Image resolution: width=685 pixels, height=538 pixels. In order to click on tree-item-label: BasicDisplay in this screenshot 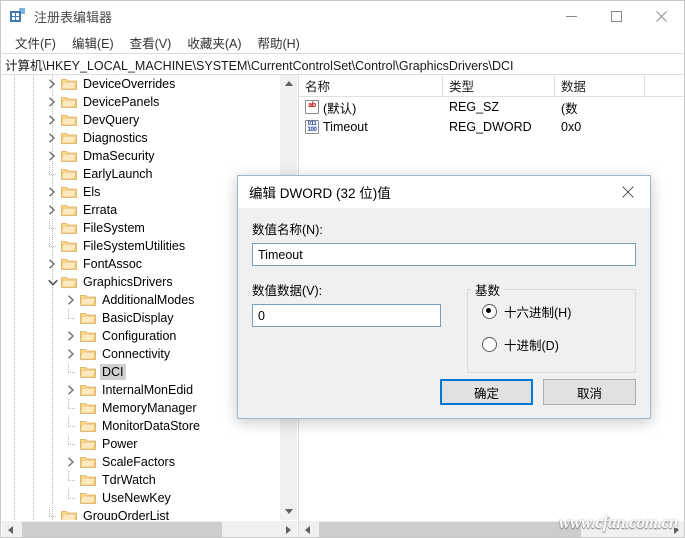, I will do `click(138, 318)`.